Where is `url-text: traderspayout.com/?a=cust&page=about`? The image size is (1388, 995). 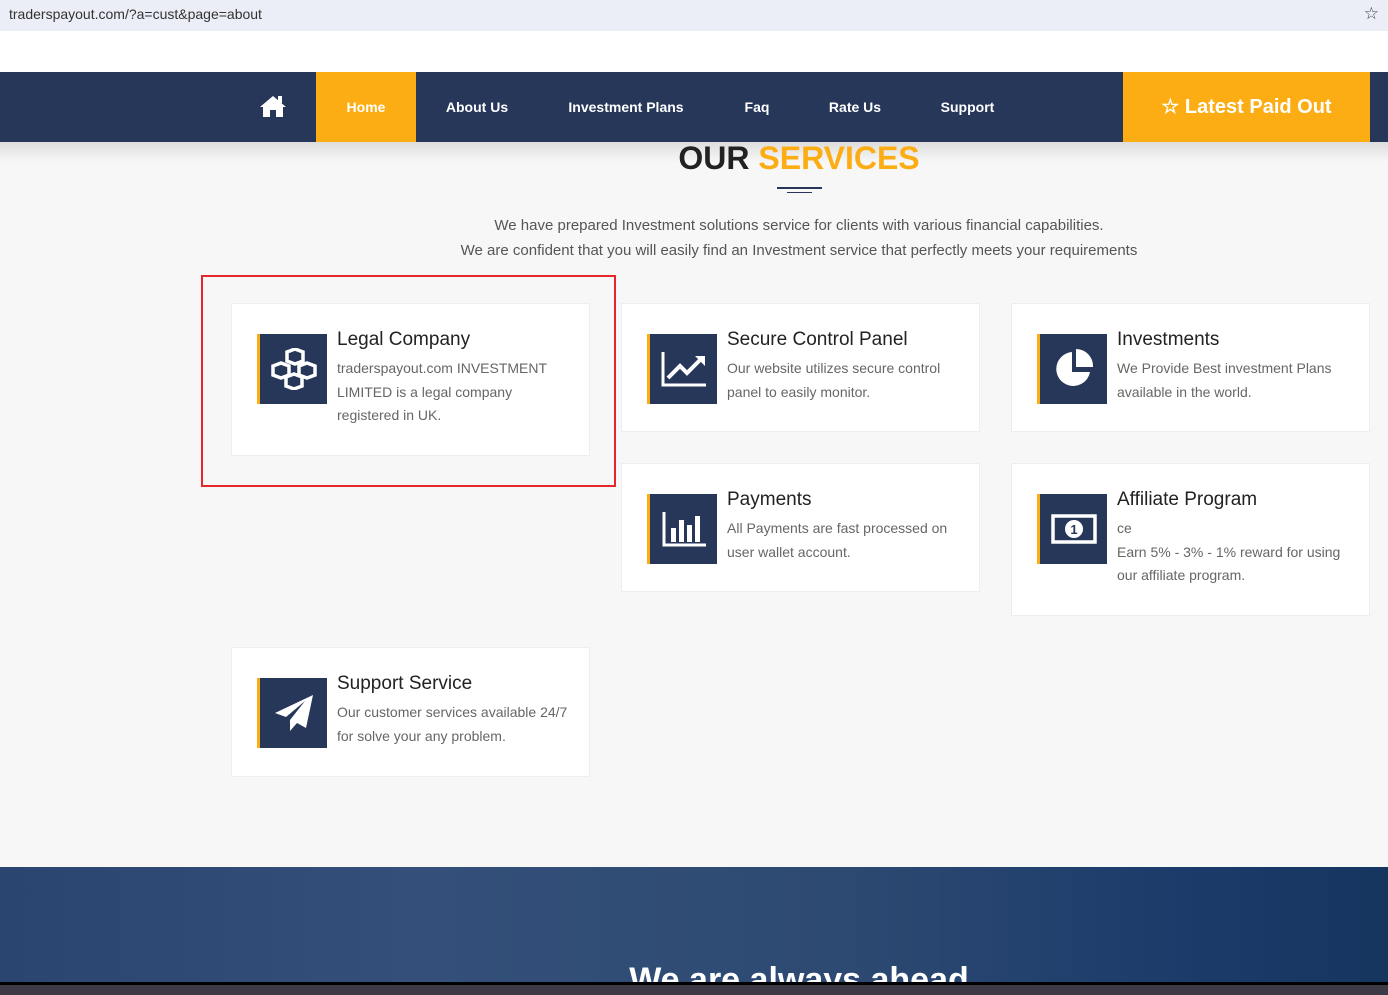
url-text: traderspayout.com/?a=cust&page=about is located at coordinates (135, 14).